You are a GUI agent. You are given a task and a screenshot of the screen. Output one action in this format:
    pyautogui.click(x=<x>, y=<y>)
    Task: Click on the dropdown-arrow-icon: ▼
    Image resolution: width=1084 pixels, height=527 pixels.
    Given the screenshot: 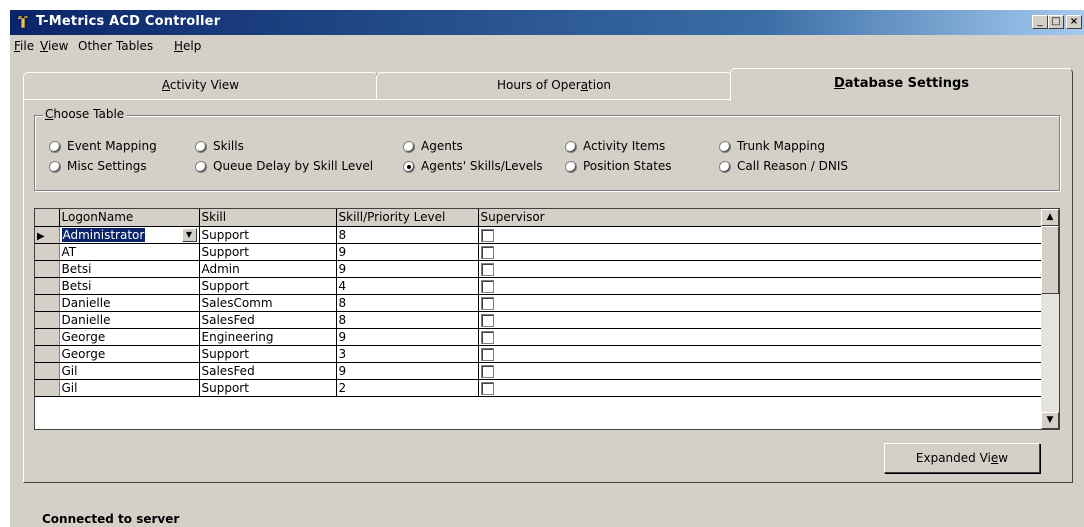 What is the action you would take?
    pyautogui.click(x=189, y=234)
    